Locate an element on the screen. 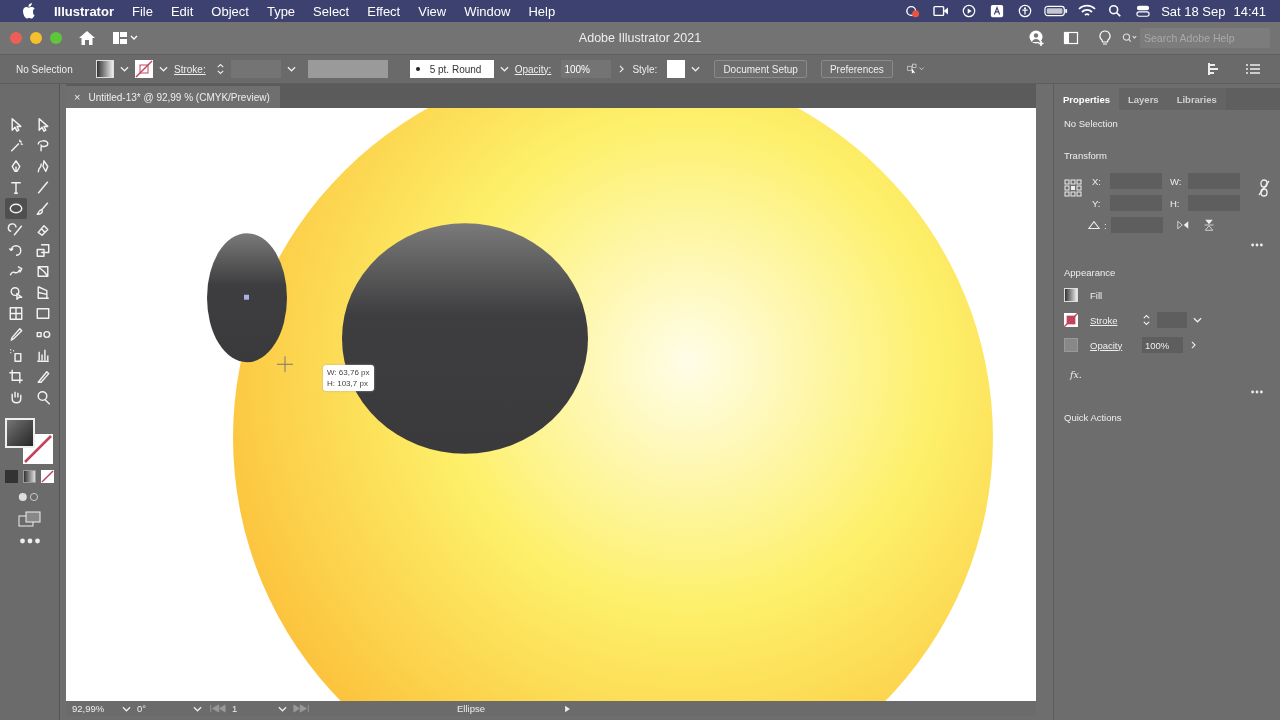 Image resolution: width=1280 pixels, height=720 pixels. brush-definition-dropdown: 5 pt. Round is located at coordinates (451, 69).